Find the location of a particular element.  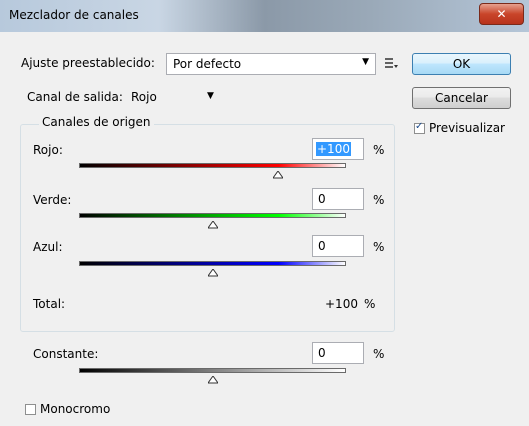

close-icon: ✕ is located at coordinates (501, 14).